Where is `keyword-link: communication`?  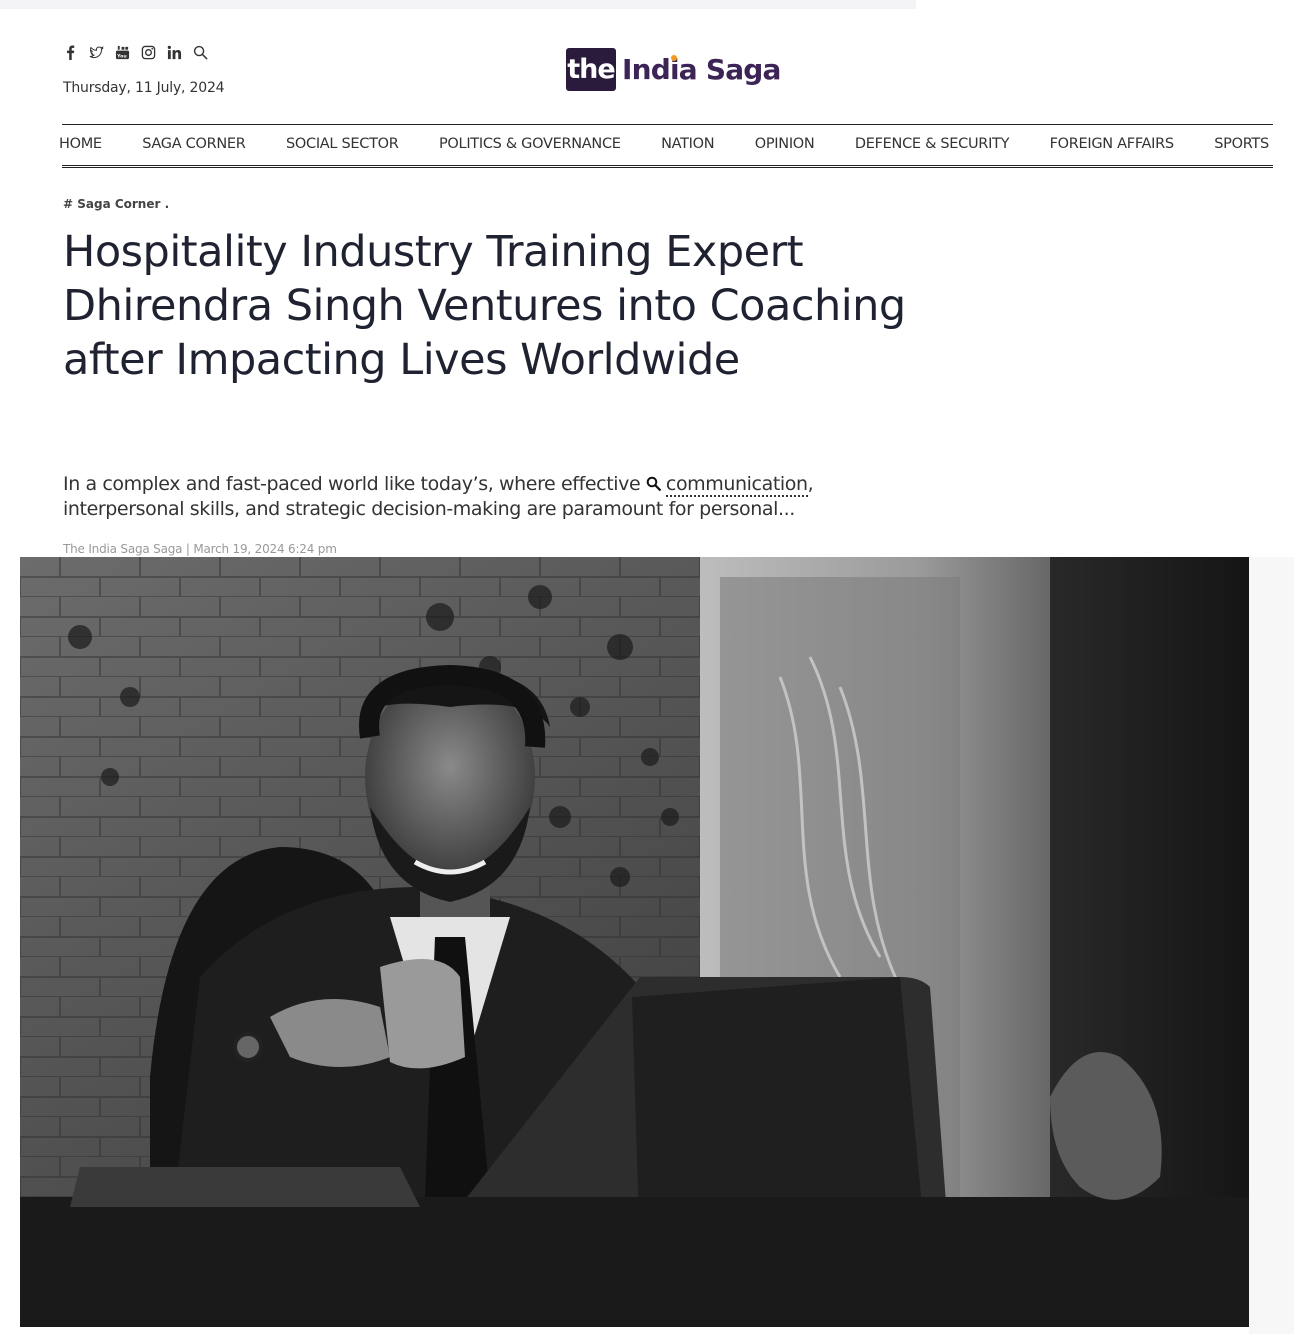 keyword-link: communication is located at coordinates (736, 485).